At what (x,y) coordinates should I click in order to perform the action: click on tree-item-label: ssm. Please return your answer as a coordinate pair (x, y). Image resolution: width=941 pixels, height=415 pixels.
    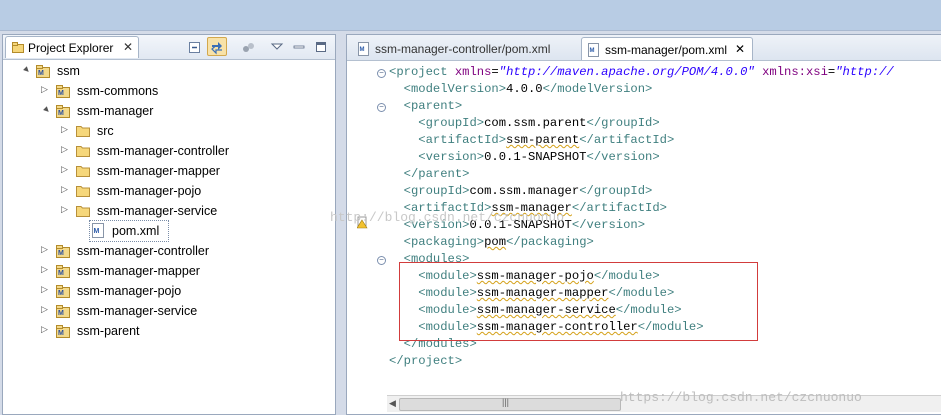
    Looking at the image, I should click on (68, 71).